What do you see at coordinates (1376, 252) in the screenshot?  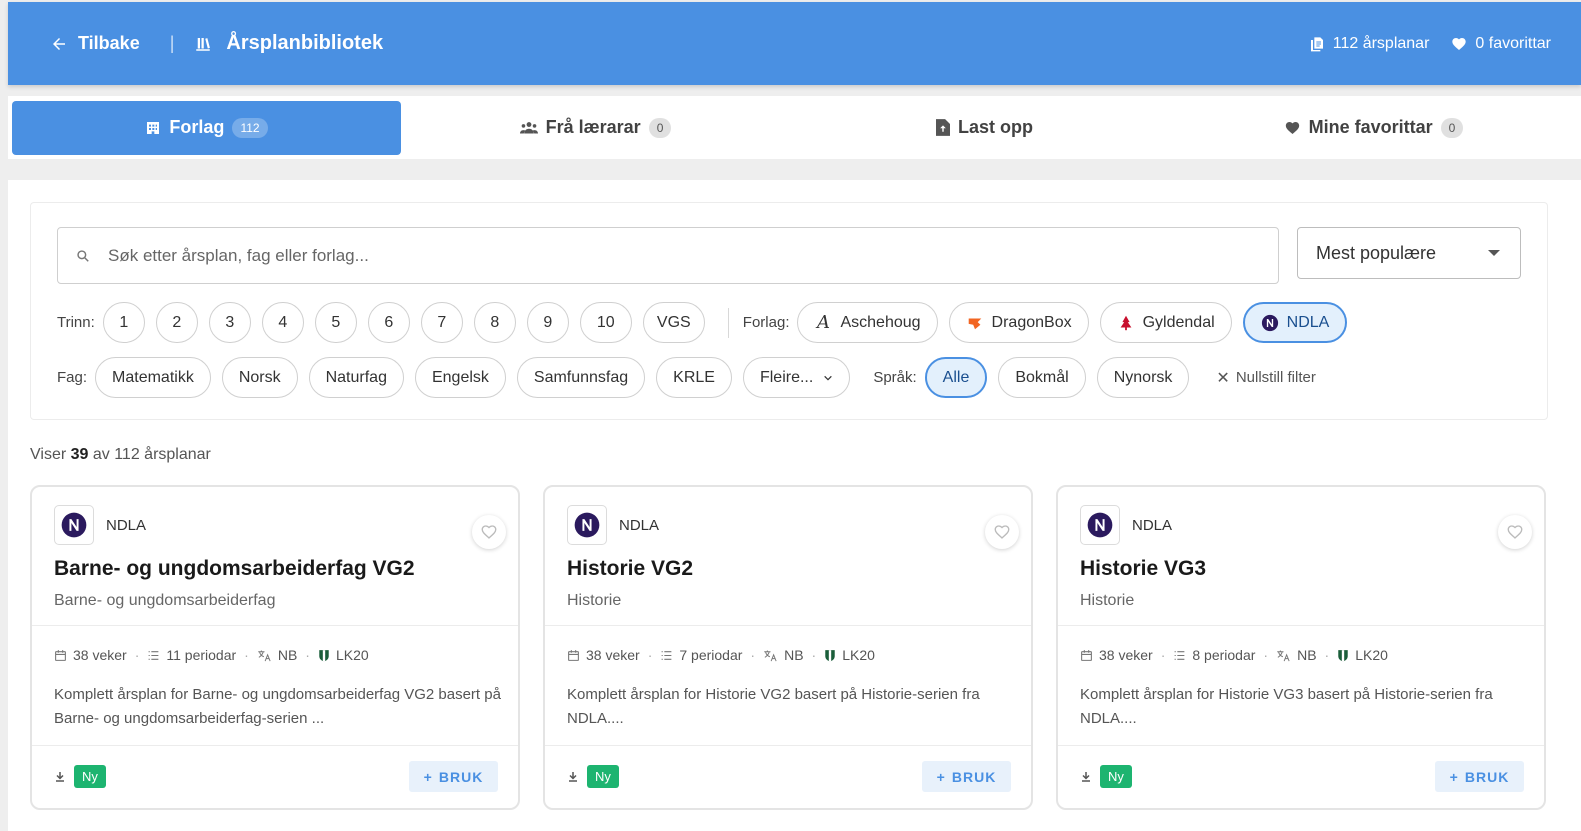 I see `sort-selected-value: Mest populære` at bounding box center [1376, 252].